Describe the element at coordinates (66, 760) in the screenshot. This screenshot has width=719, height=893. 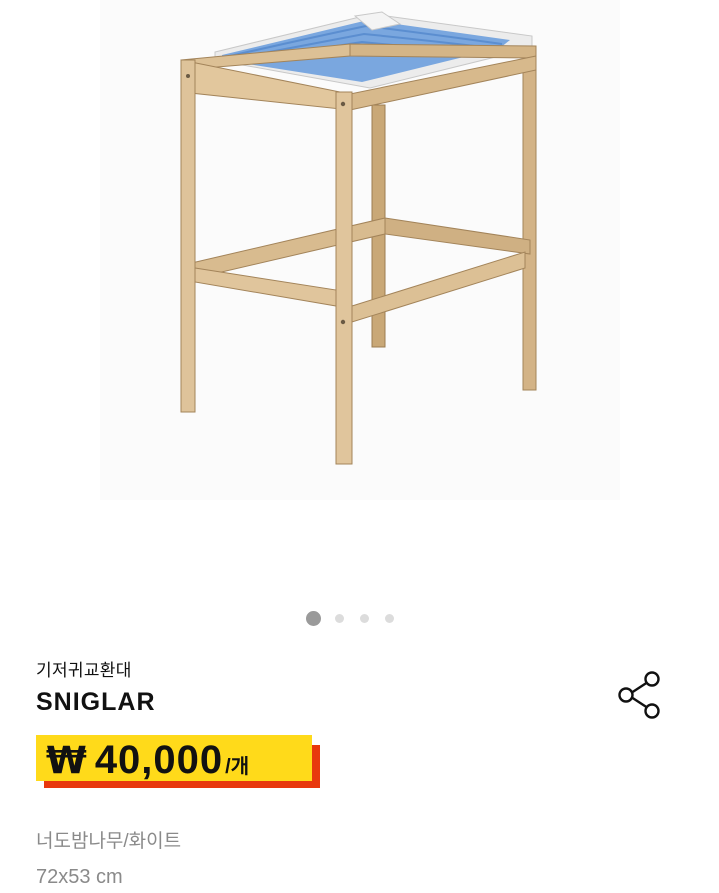
I see `price-currency: ₩` at that location.